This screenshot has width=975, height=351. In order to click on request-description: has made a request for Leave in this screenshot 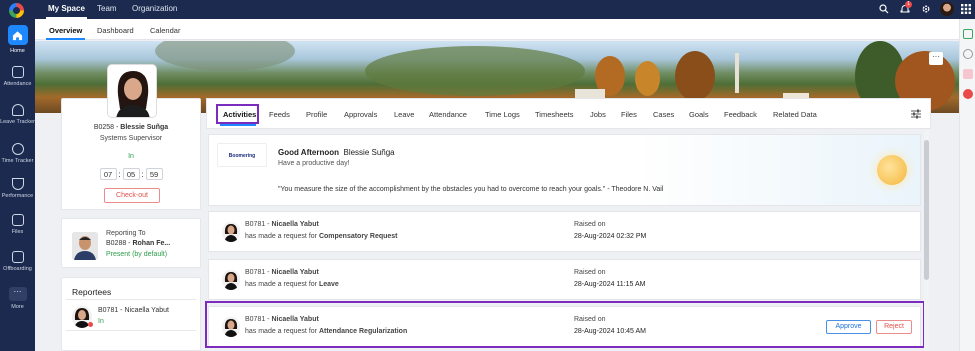, I will do `click(292, 284)`.